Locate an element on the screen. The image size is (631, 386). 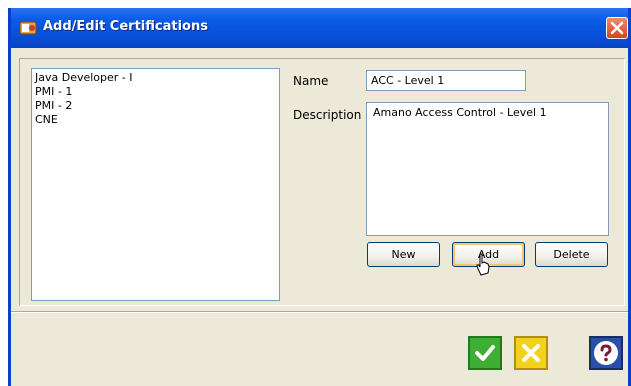
x-icon is located at coordinates (531, 353).